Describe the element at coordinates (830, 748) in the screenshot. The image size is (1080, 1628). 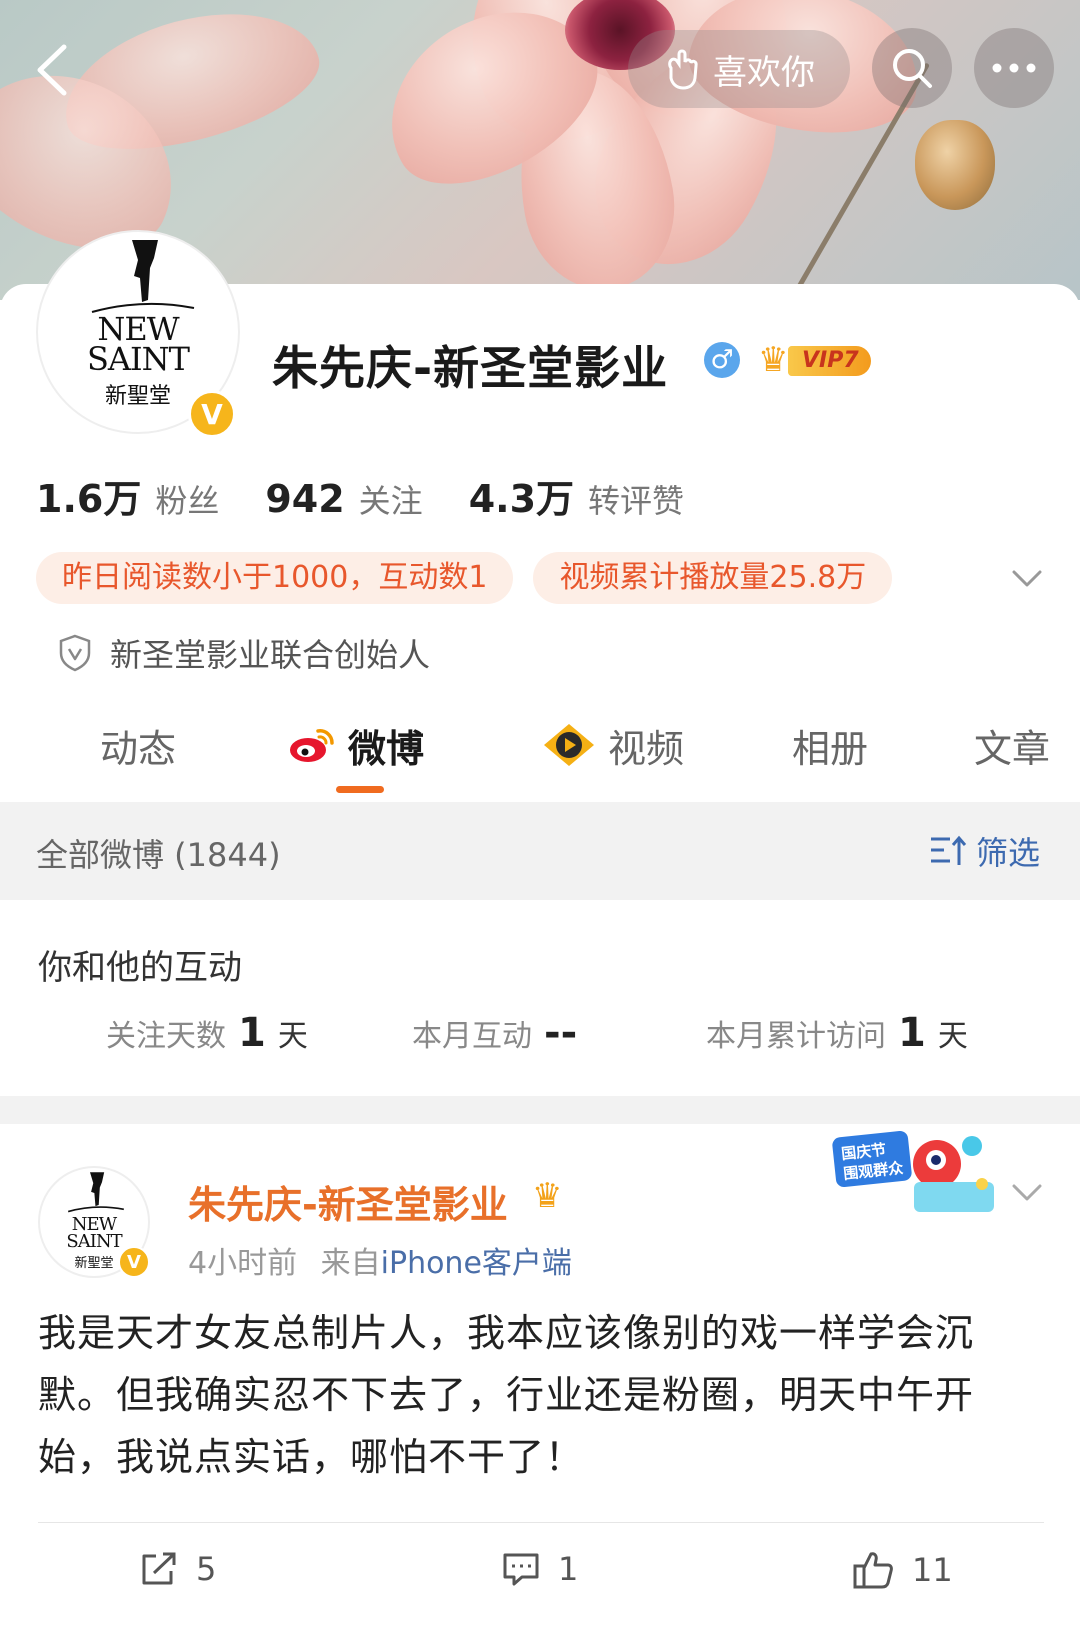
I see `tab-album-label: 相册` at that location.